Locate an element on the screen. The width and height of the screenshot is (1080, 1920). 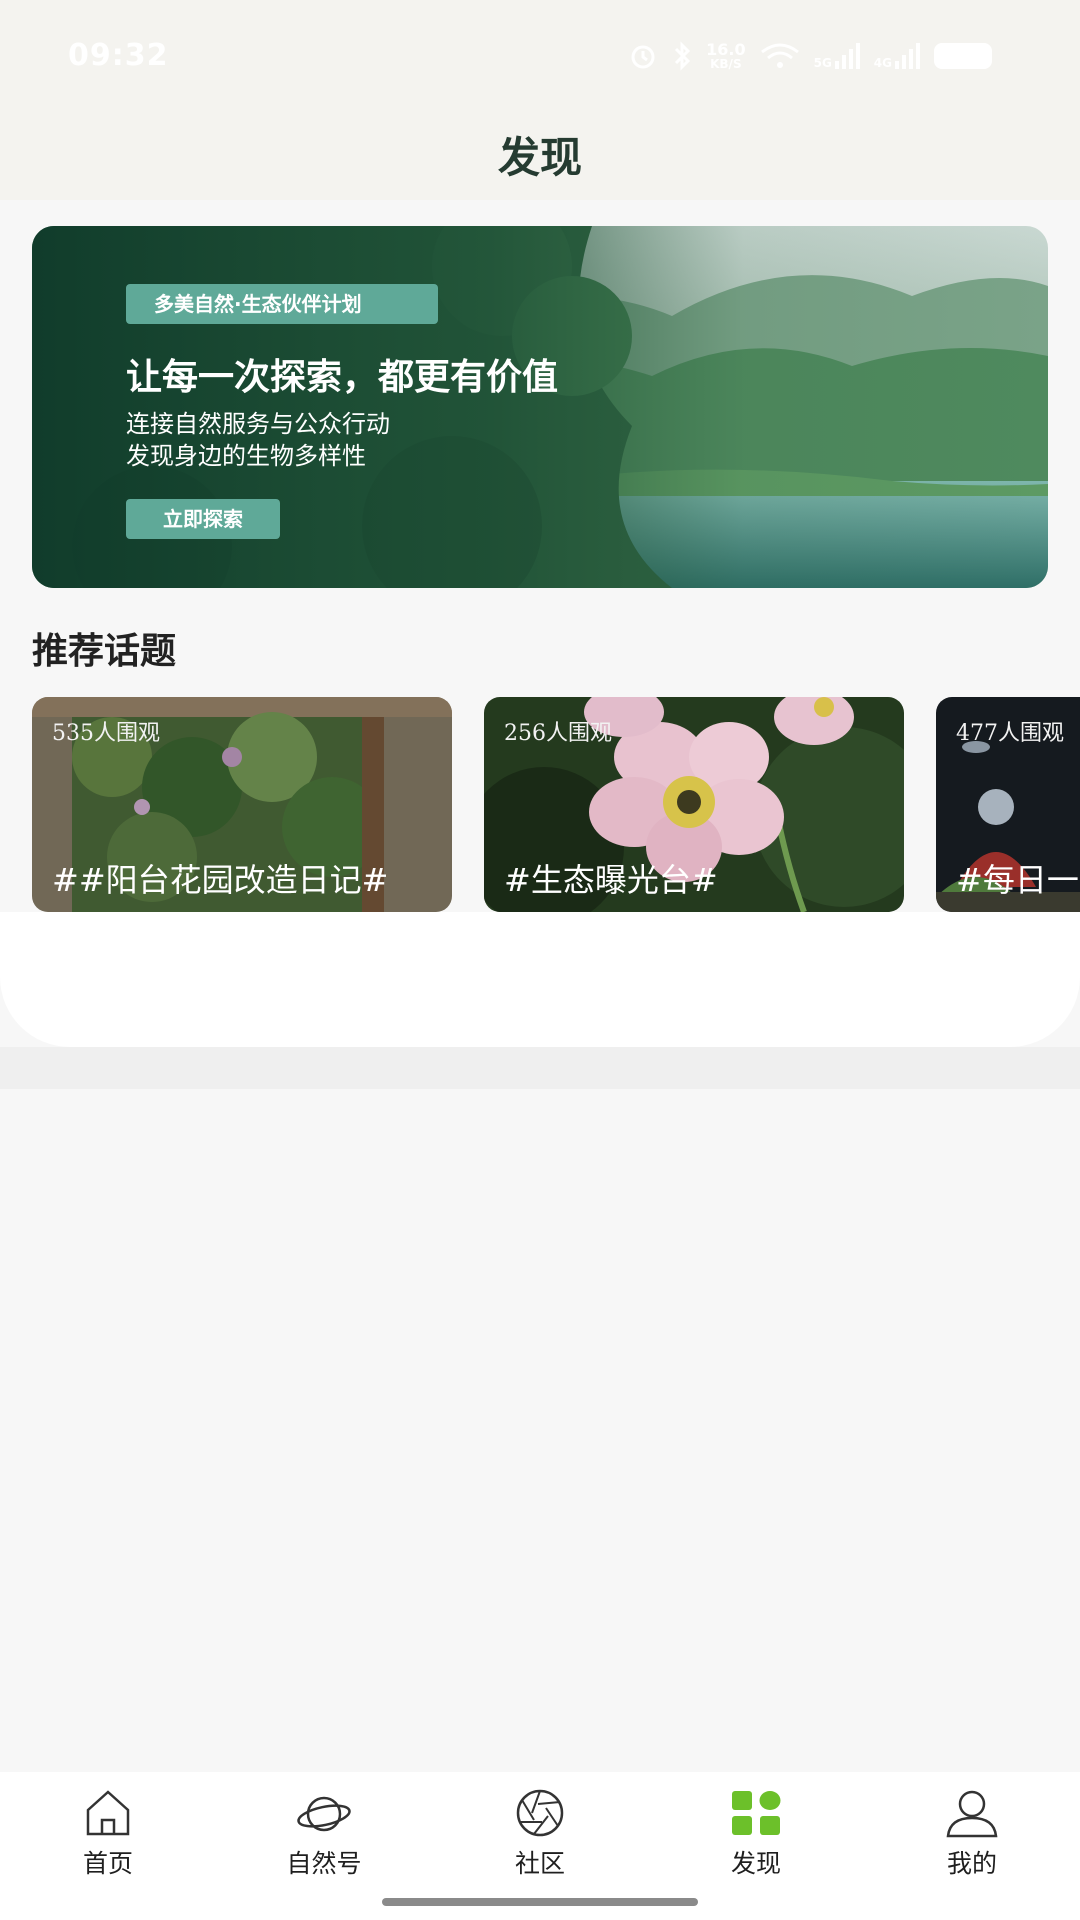
tab-label: 首页 is located at coordinates (107, 1863).